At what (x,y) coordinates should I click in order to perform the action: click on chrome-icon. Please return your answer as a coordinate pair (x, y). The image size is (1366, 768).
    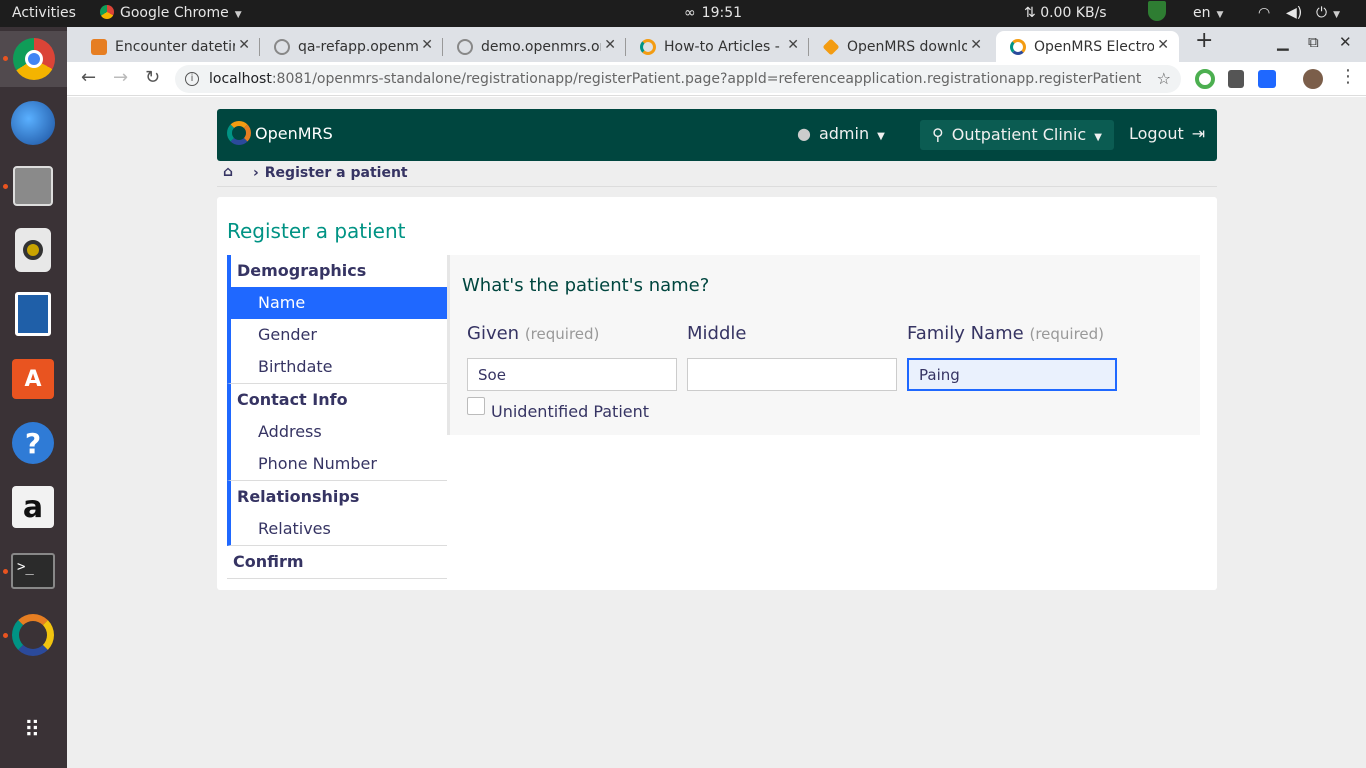
    Looking at the image, I should click on (33, 59).